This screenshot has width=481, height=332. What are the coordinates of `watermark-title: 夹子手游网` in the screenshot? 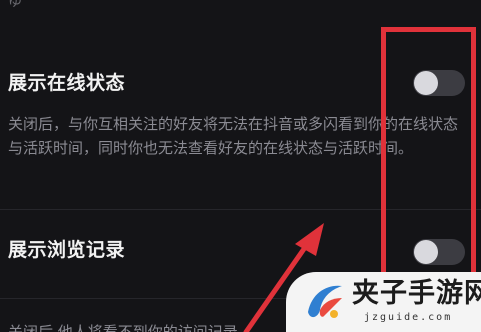 It's located at (416, 293).